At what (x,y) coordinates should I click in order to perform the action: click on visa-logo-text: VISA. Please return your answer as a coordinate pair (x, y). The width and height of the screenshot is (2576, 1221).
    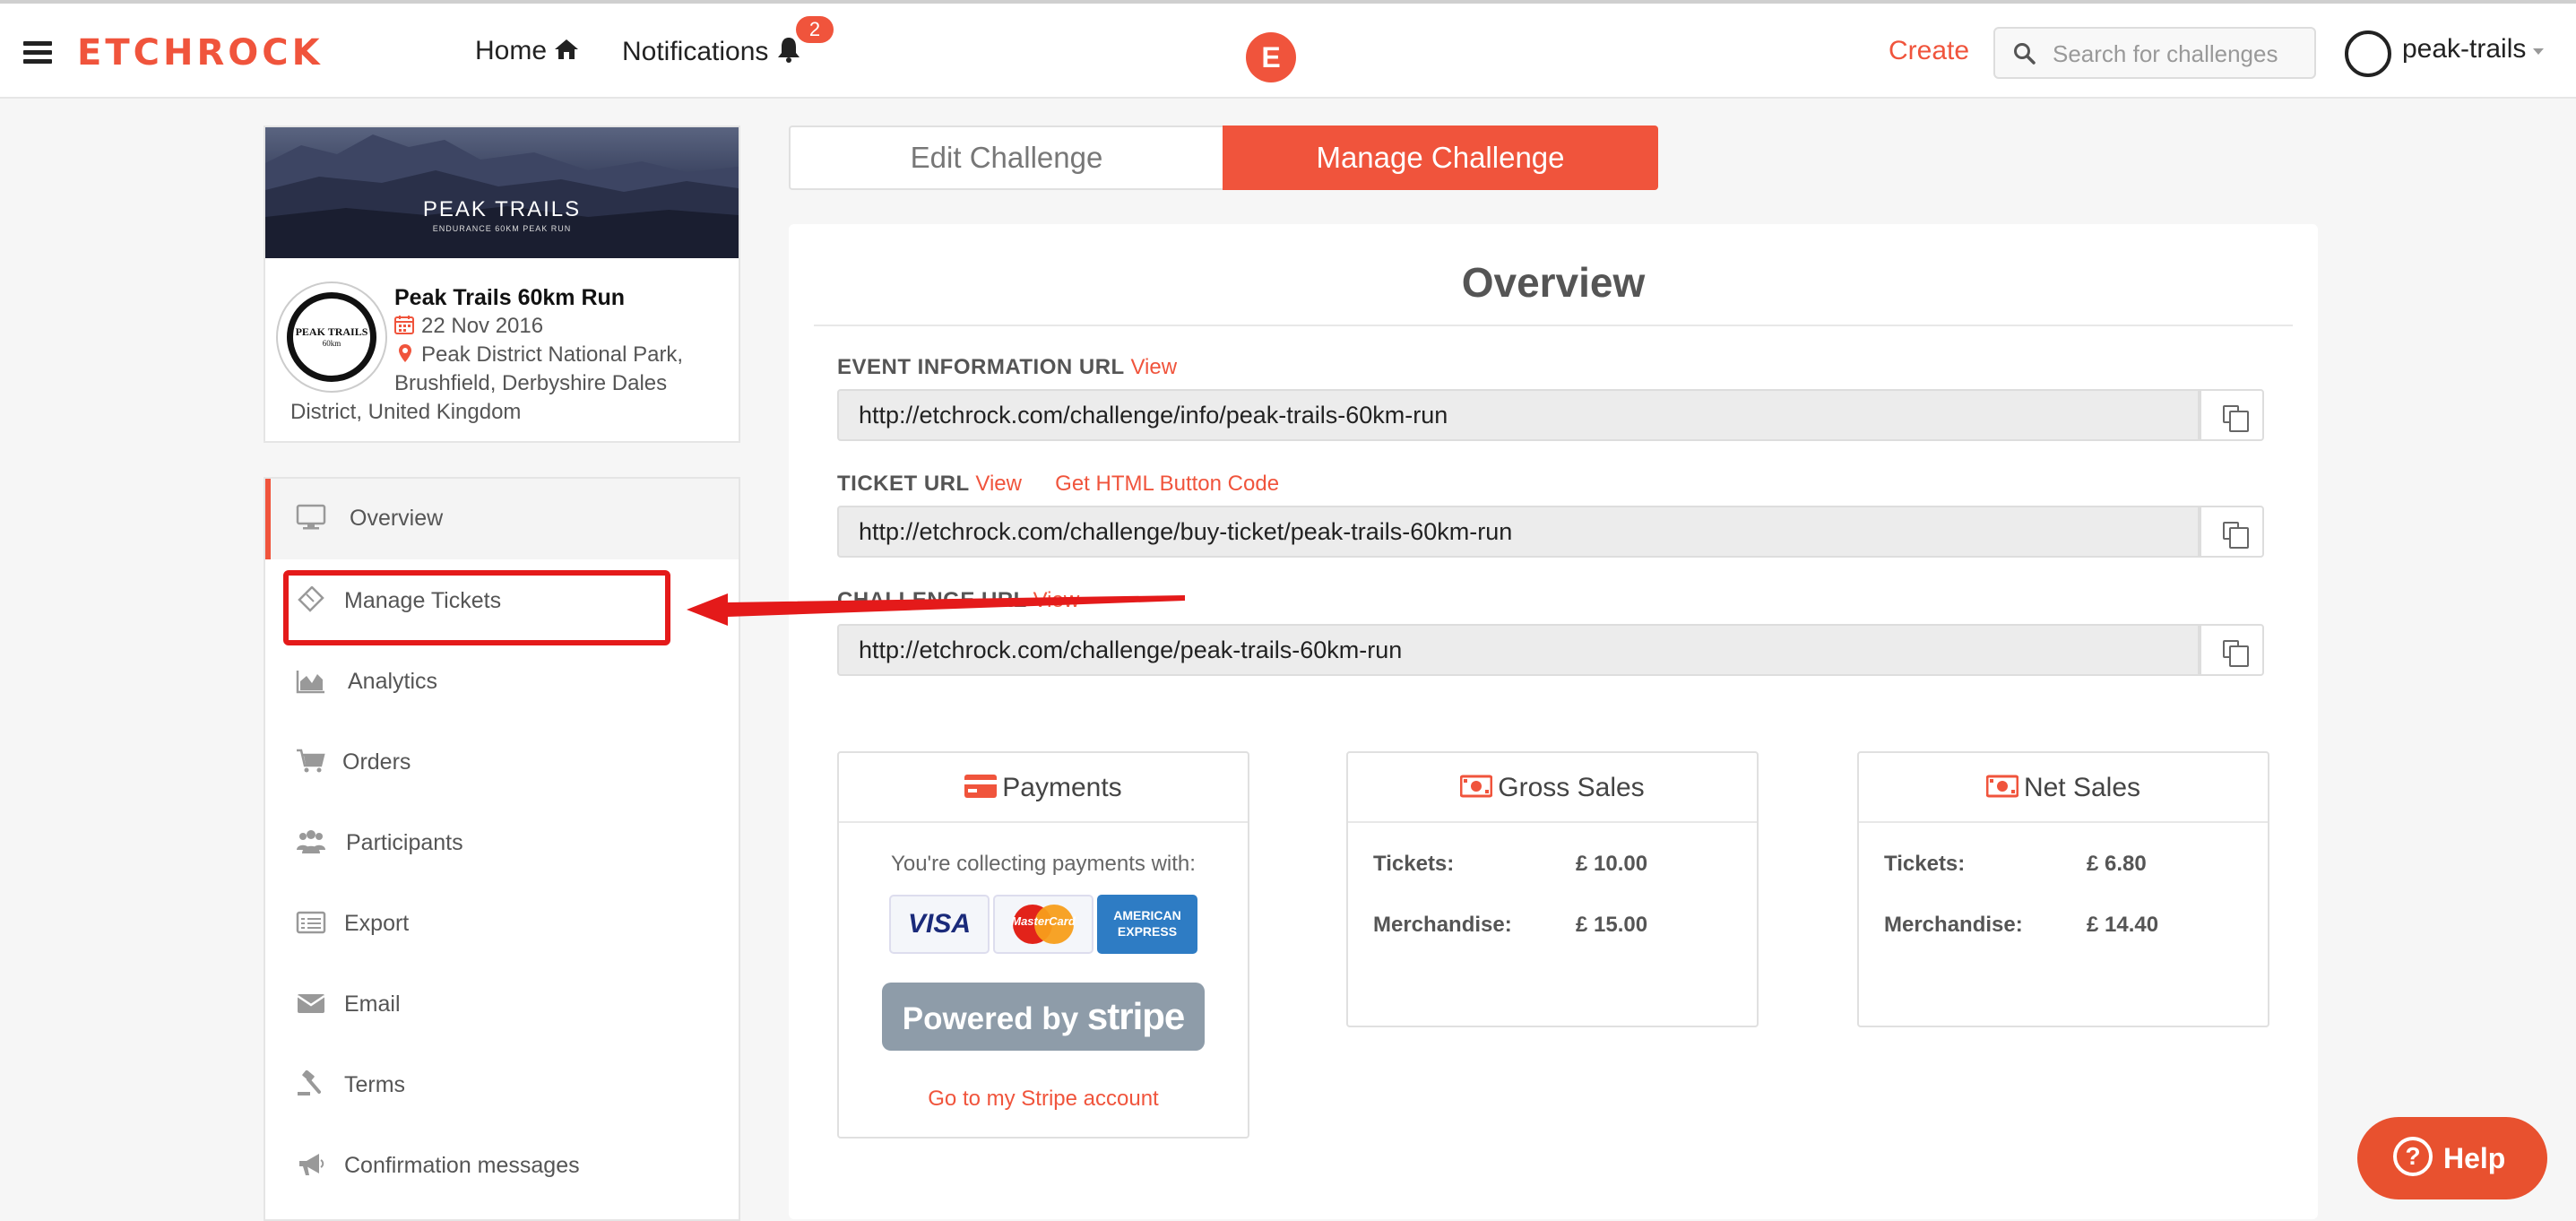
    Looking at the image, I should click on (939, 924).